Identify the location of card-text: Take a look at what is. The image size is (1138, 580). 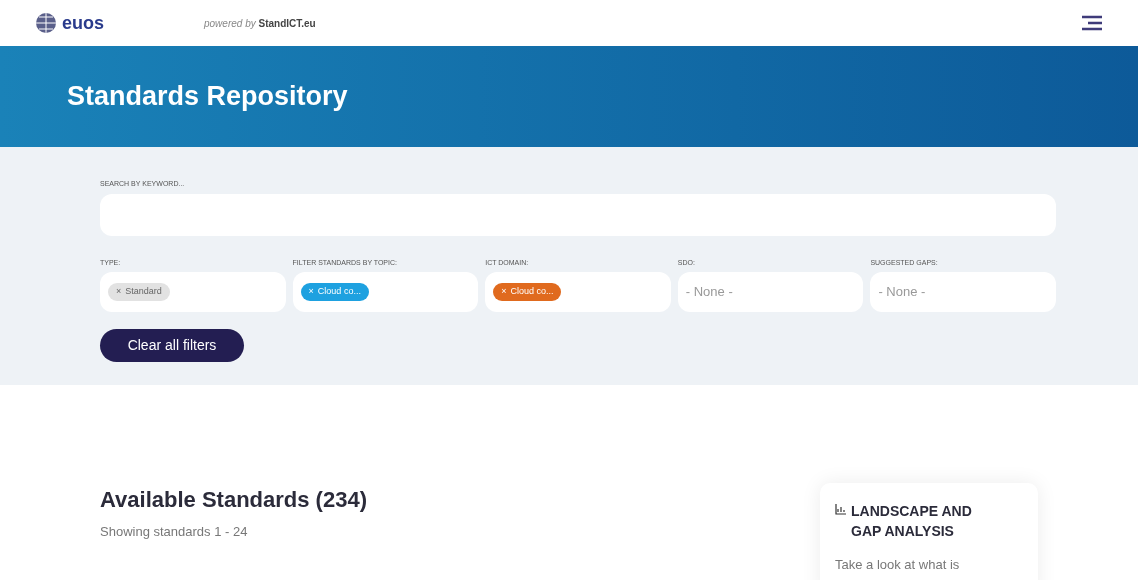
(898, 565).